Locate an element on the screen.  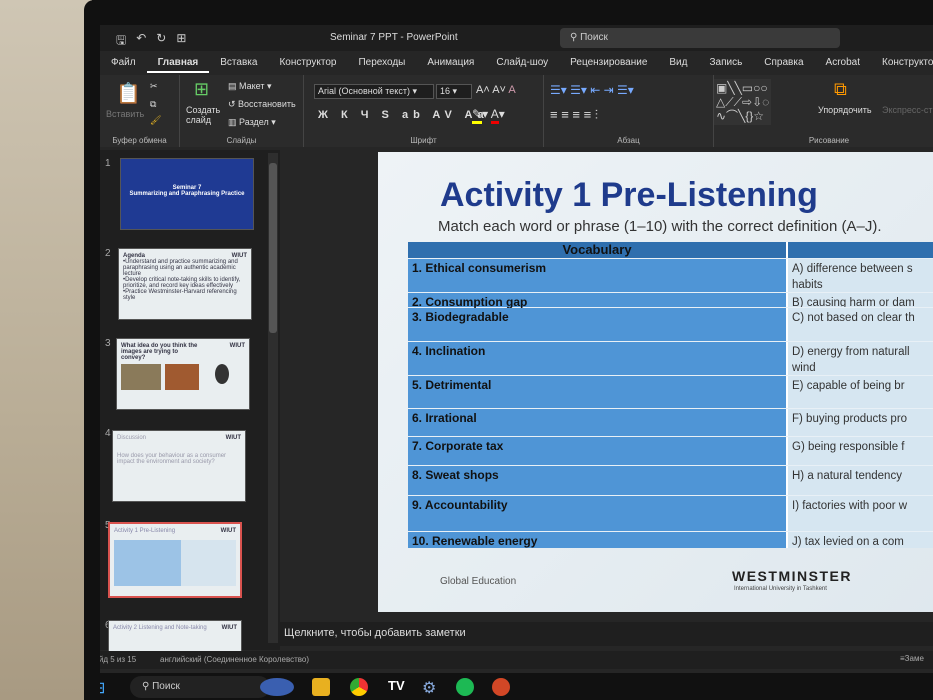
definition-cell: H) a natural tendency is located at coordinates (860, 480).